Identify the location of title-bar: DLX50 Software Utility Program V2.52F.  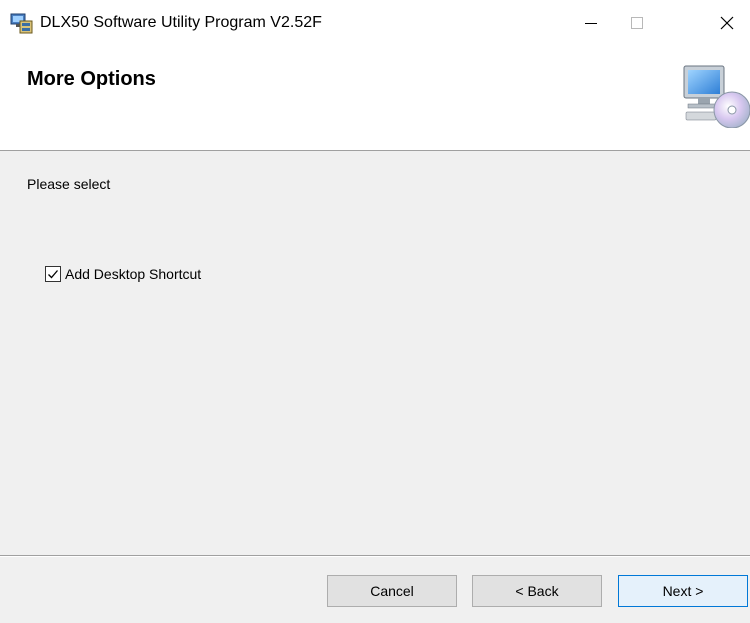
(375, 23).